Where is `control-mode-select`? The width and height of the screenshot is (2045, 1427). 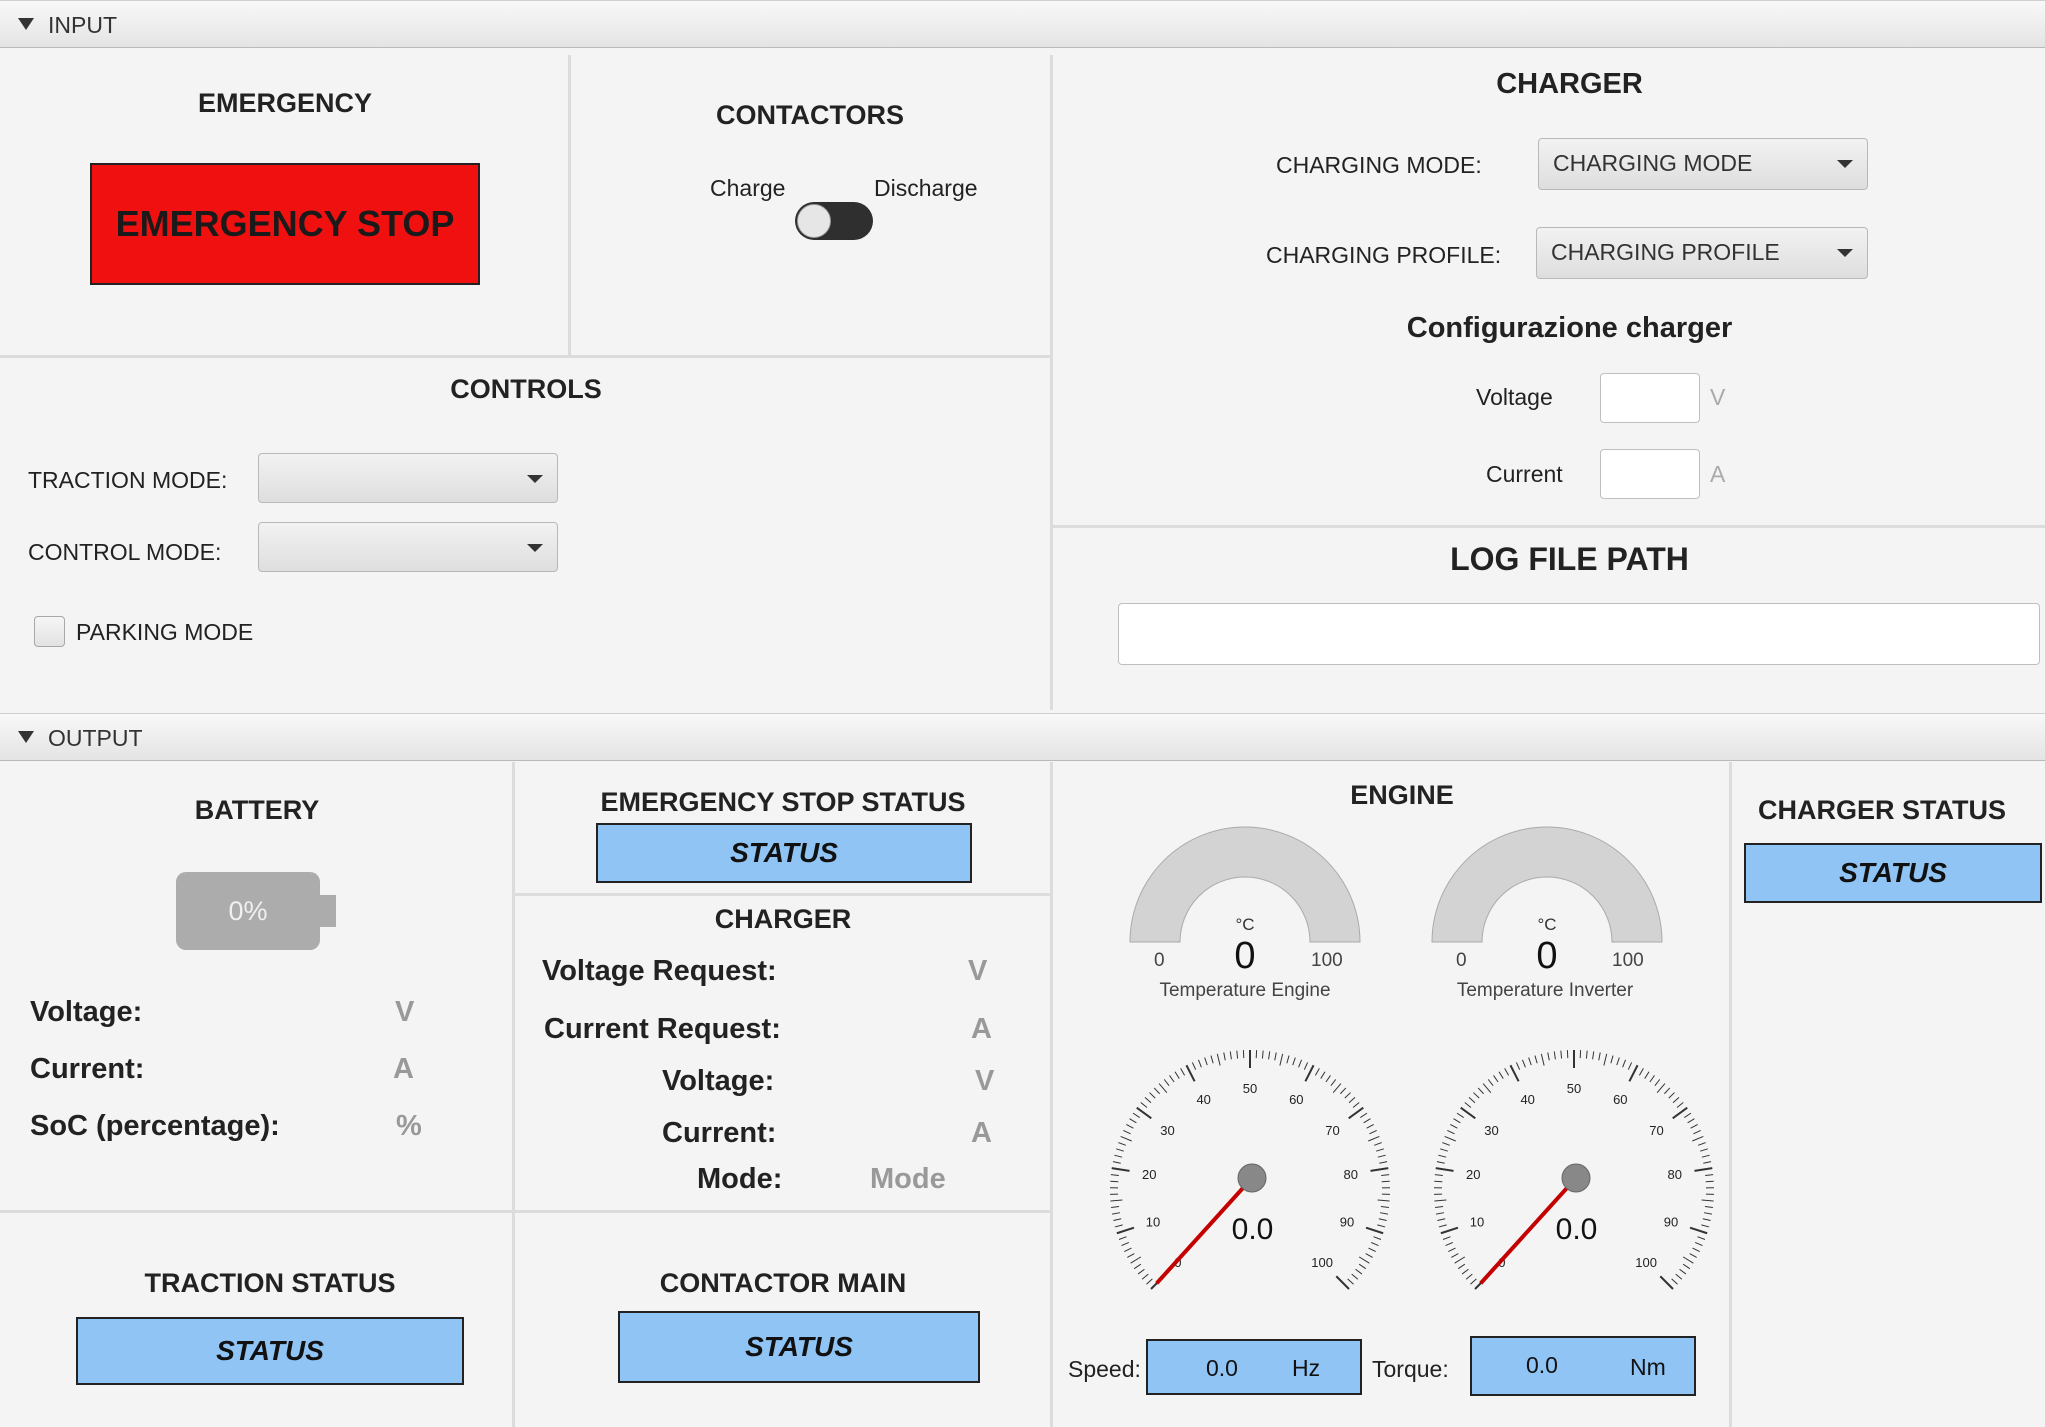
control-mode-select is located at coordinates (408, 547).